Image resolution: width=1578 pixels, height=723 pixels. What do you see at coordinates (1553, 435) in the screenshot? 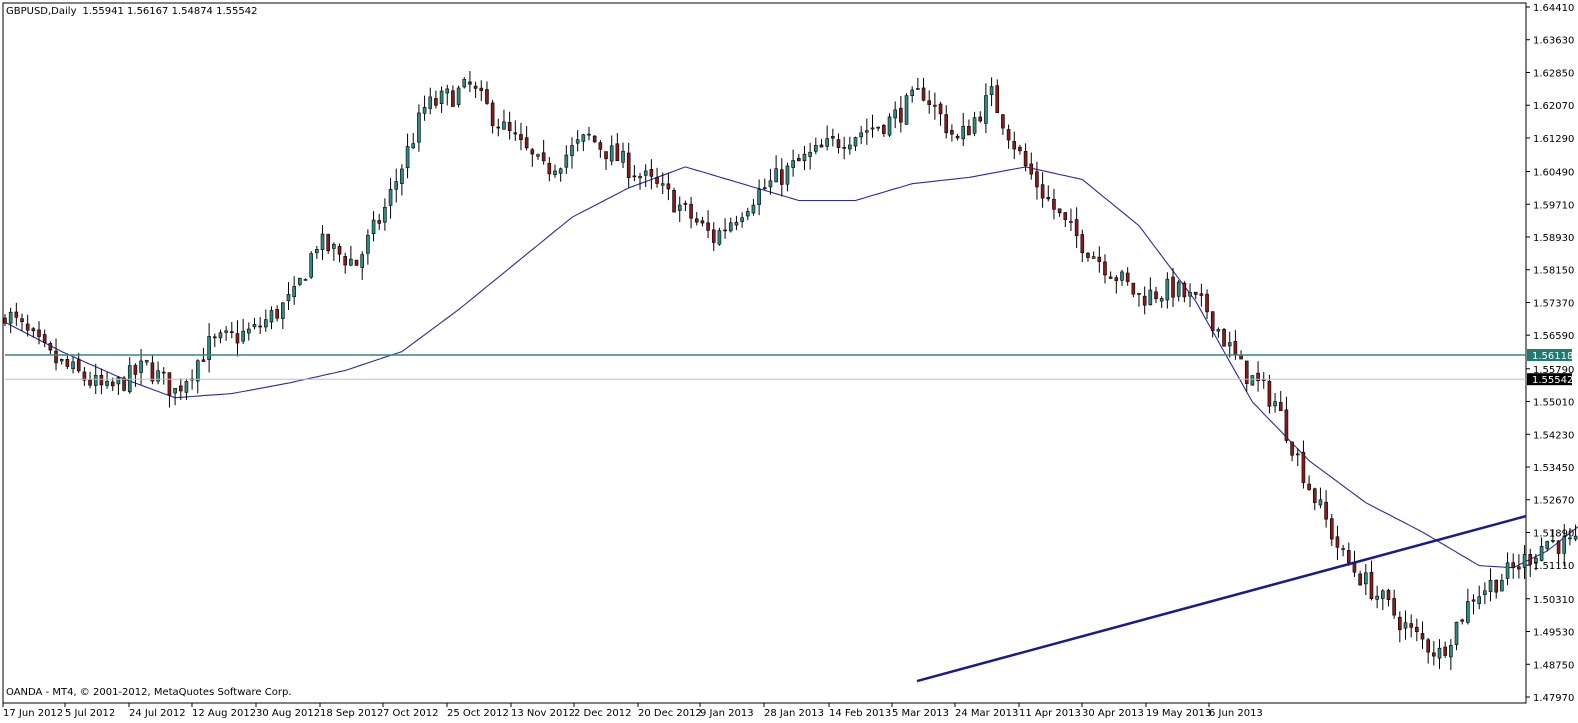
I see `y-tick-label: 1.54230` at bounding box center [1553, 435].